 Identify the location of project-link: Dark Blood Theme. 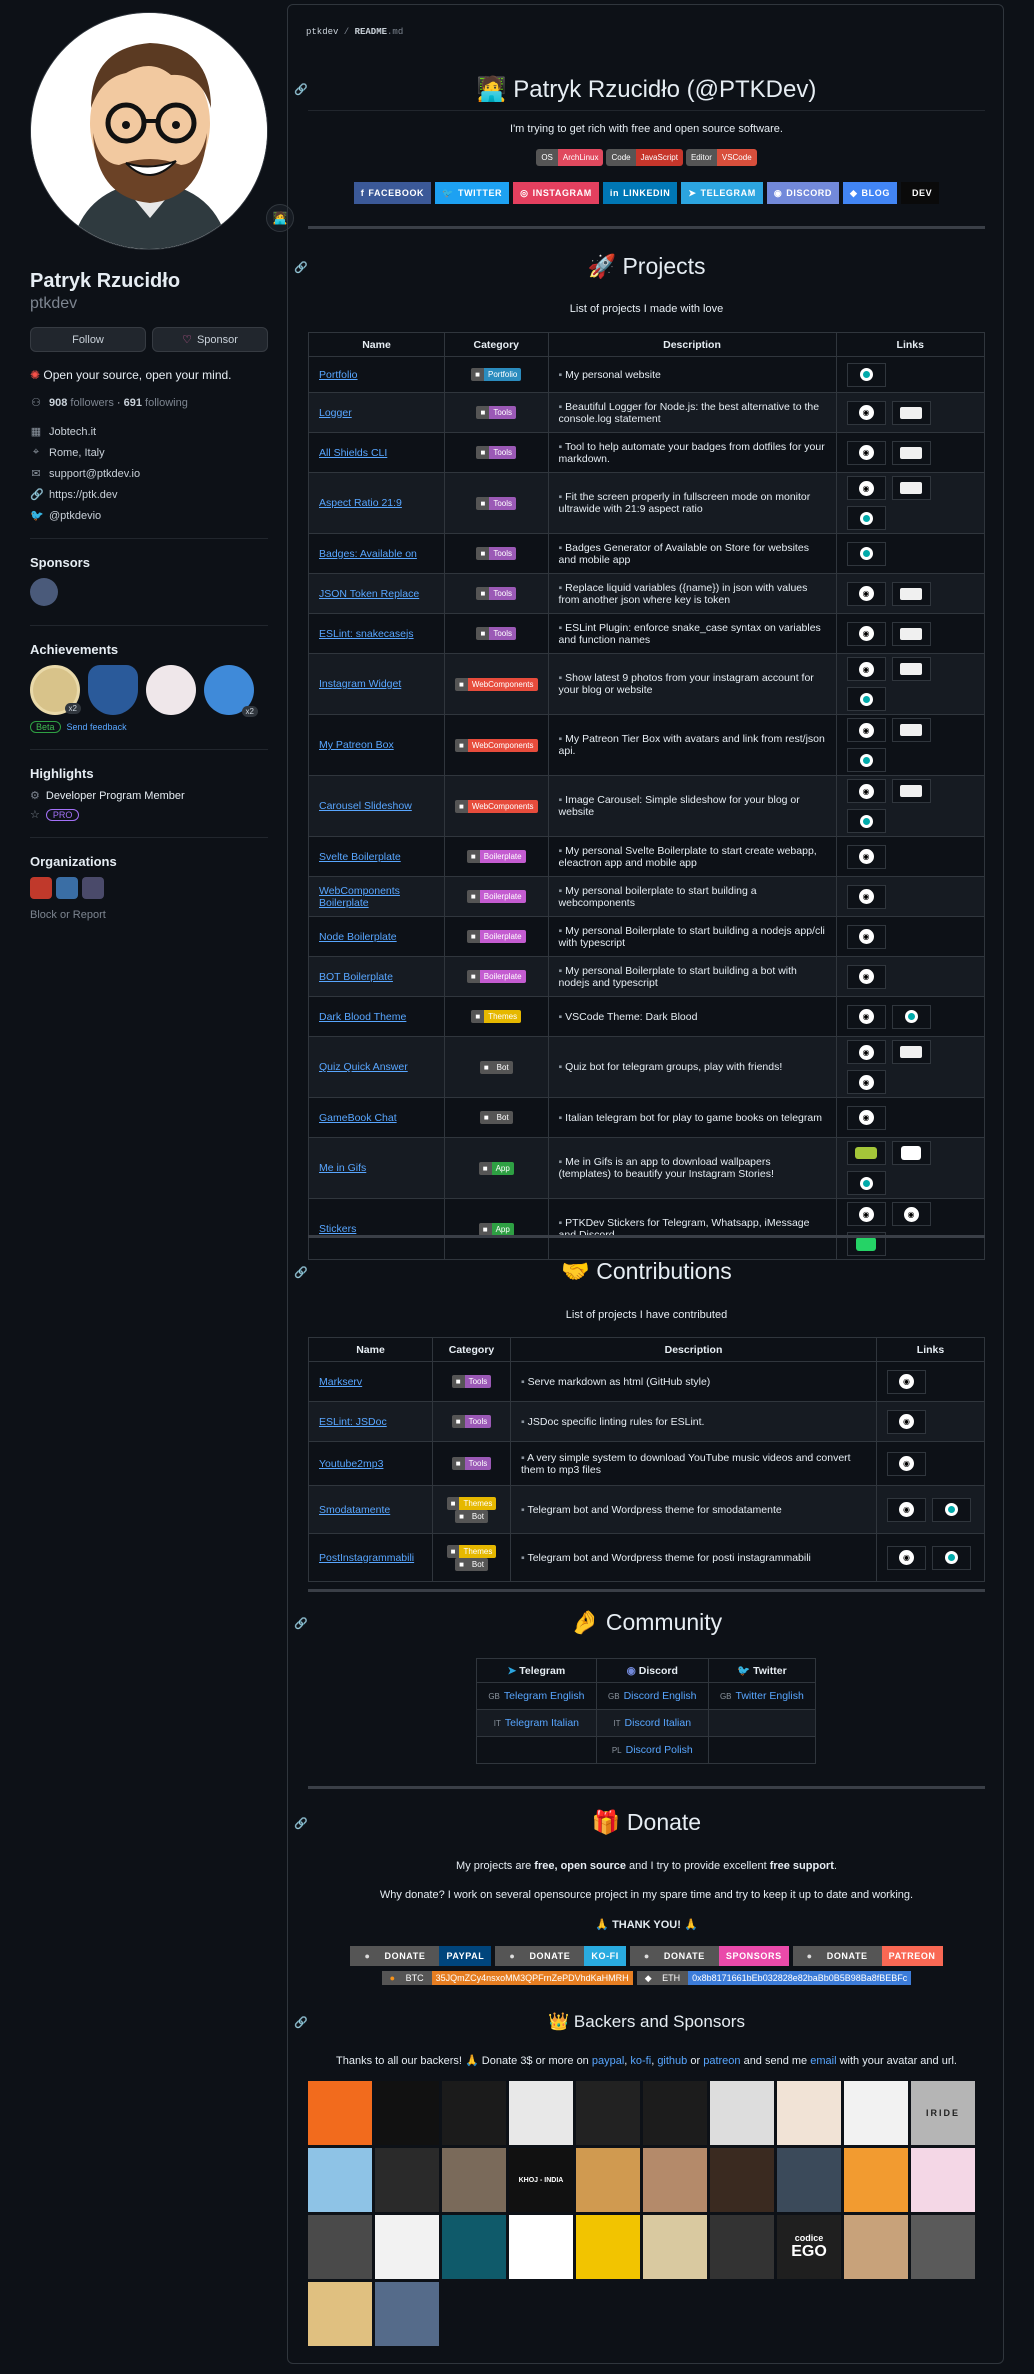
(362, 1017).